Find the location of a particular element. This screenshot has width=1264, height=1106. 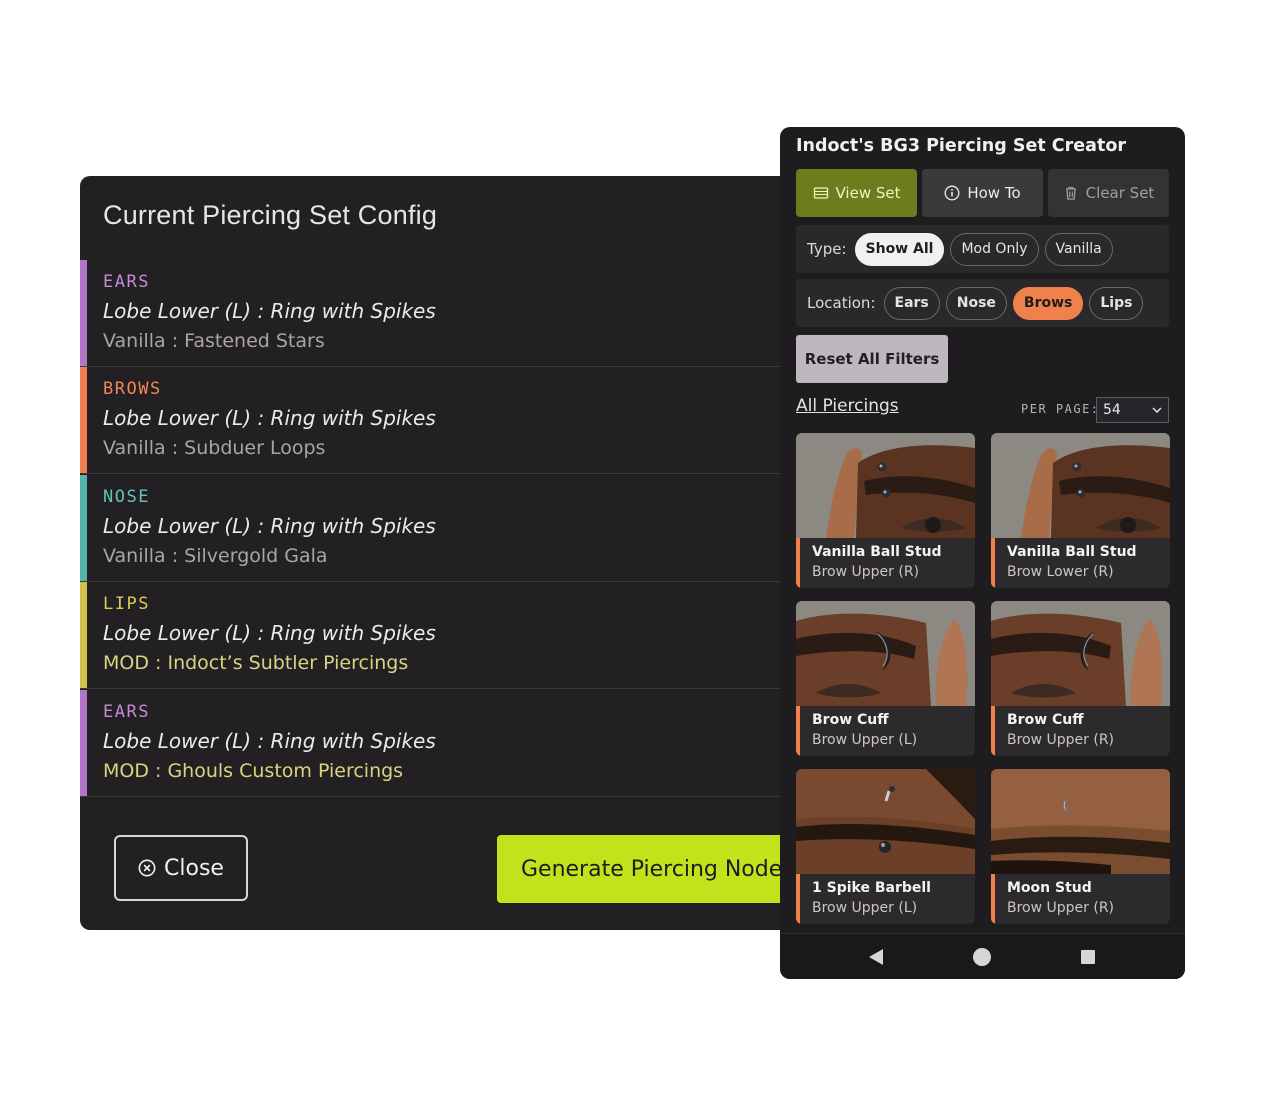

view-set-button: View Set is located at coordinates (856, 193).